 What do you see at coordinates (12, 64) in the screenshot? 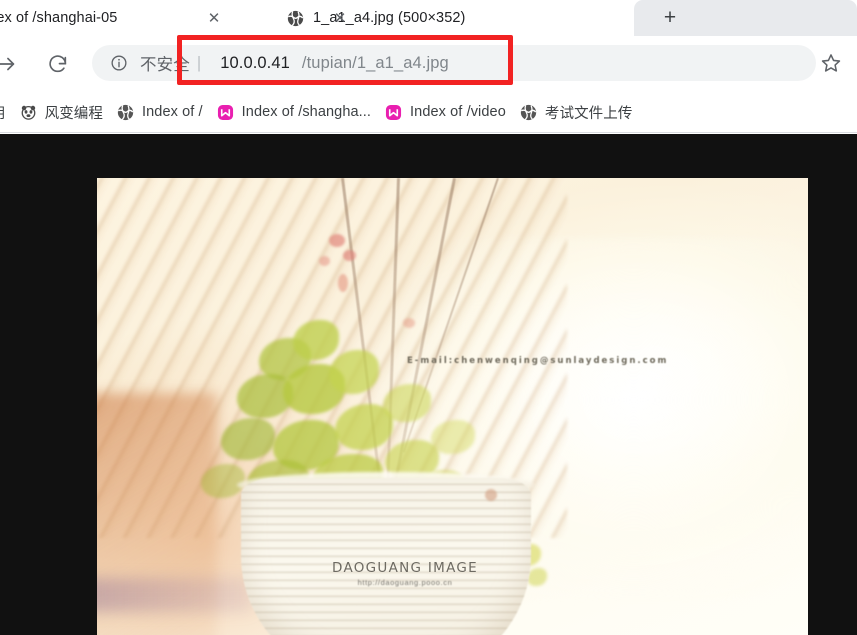
I see `forward-button` at bounding box center [12, 64].